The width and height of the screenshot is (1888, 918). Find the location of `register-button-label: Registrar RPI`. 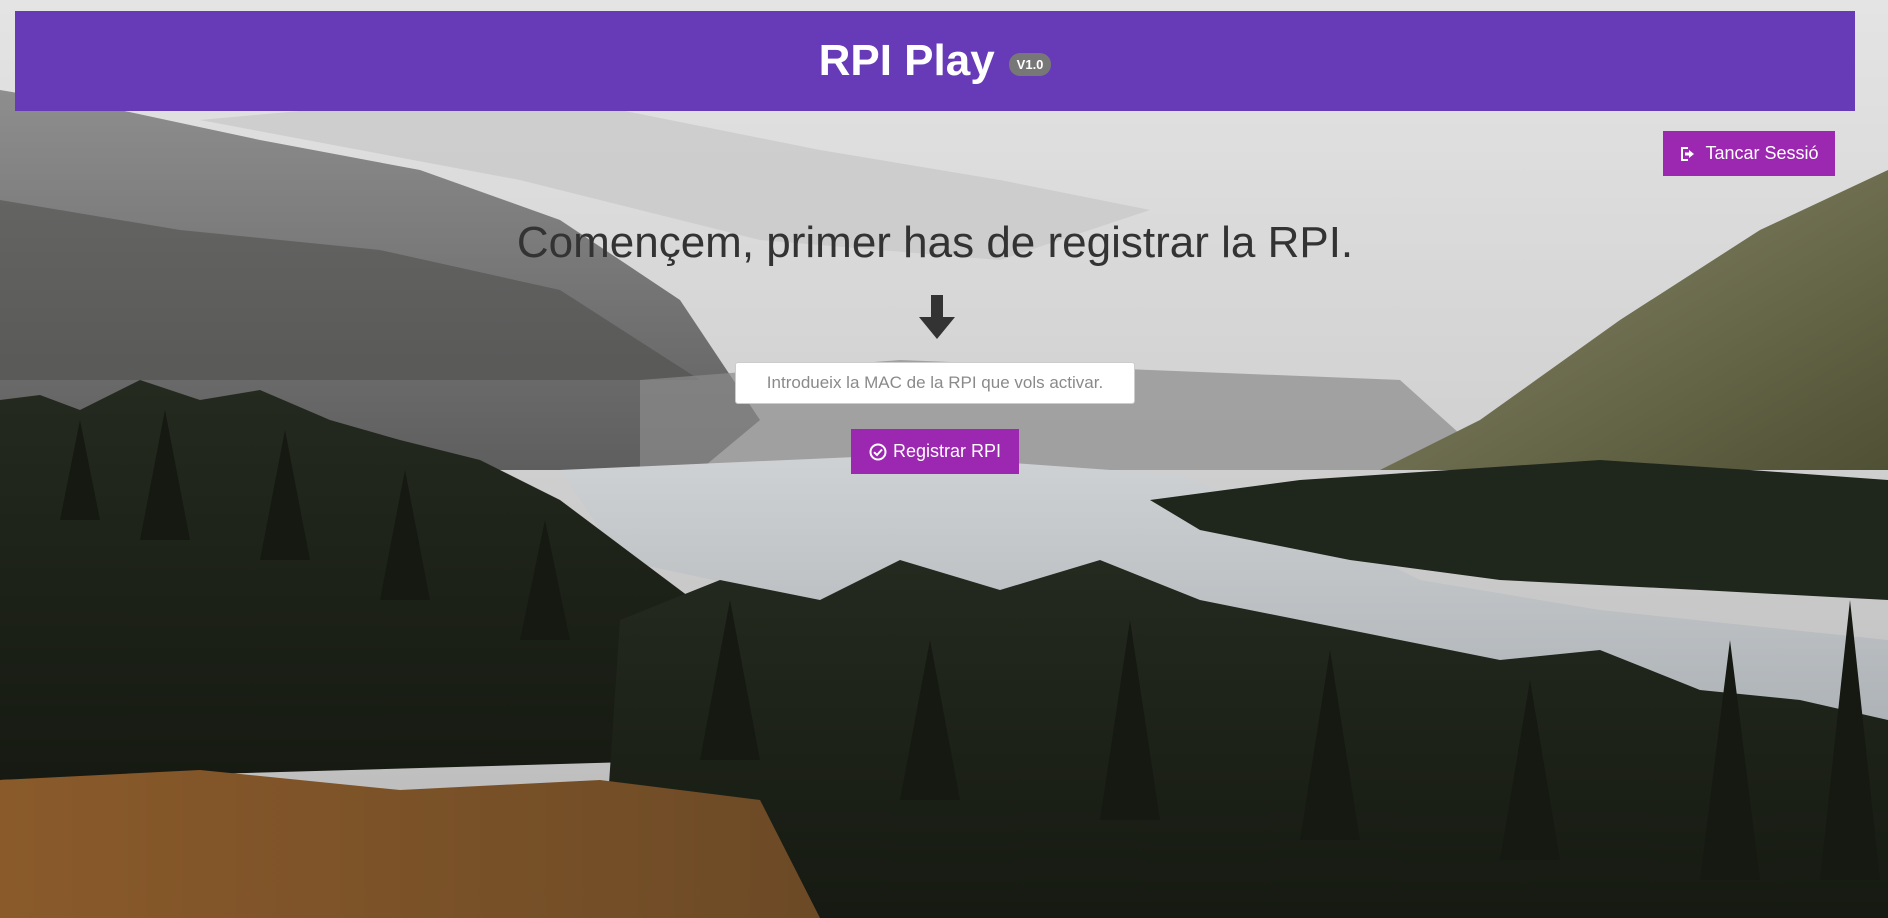

register-button-label: Registrar RPI is located at coordinates (947, 451).